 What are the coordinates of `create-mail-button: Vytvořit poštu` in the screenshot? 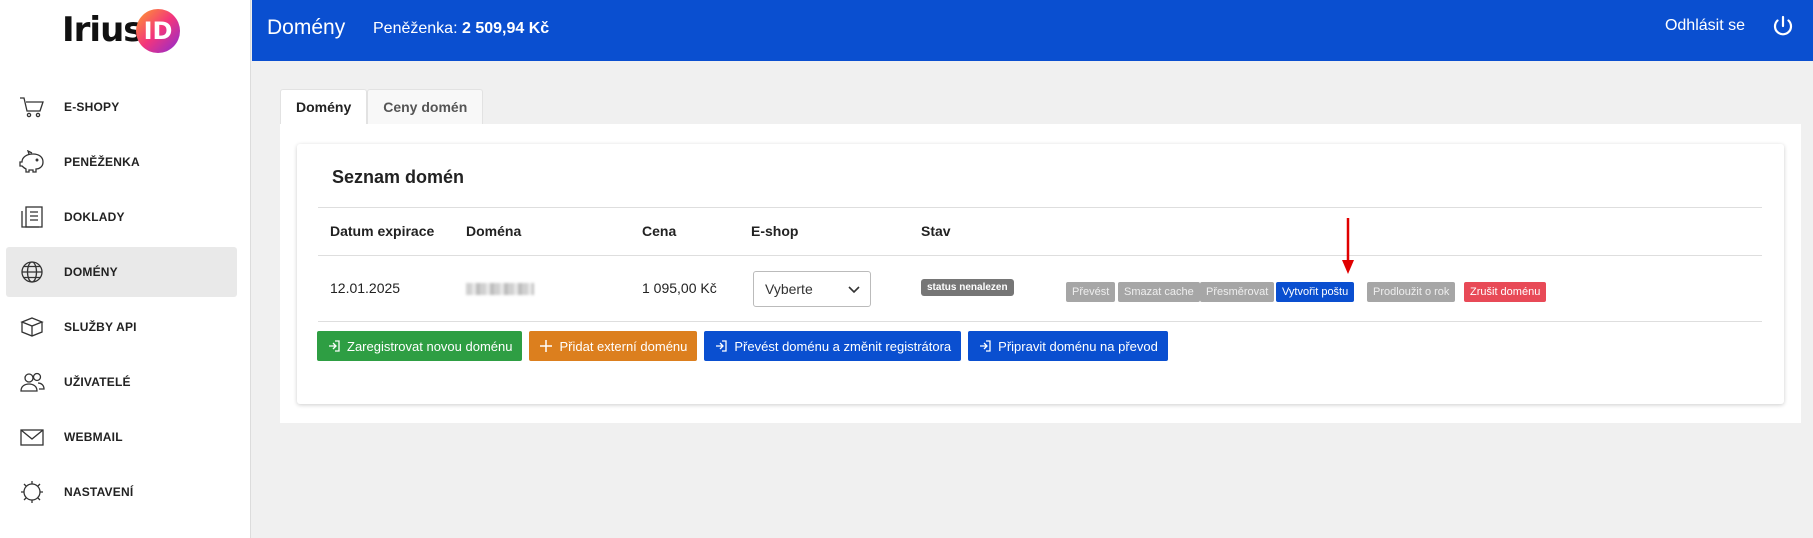 It's located at (1315, 292).